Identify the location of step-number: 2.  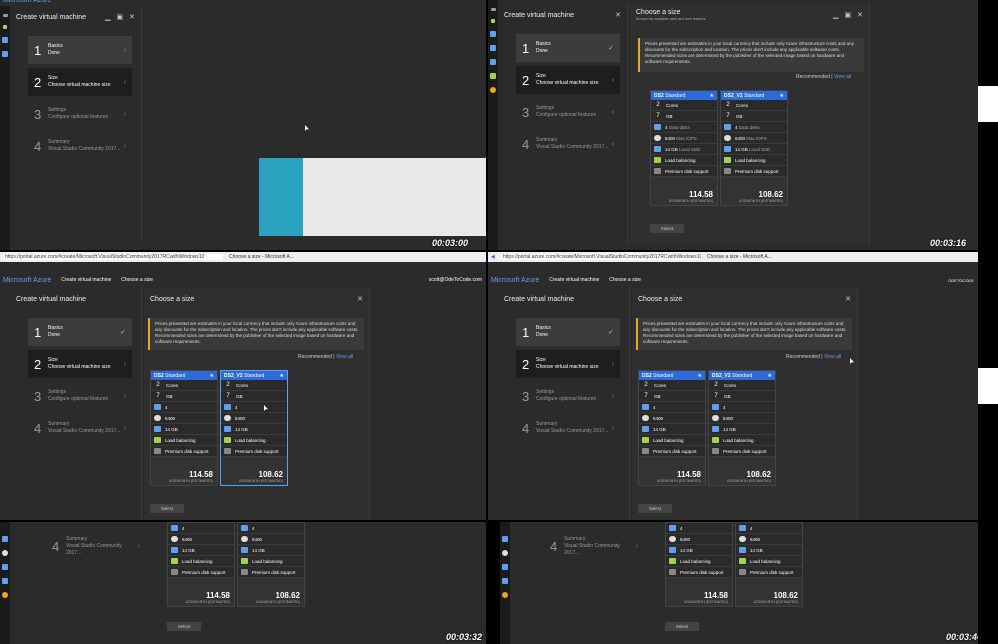
(526, 364).